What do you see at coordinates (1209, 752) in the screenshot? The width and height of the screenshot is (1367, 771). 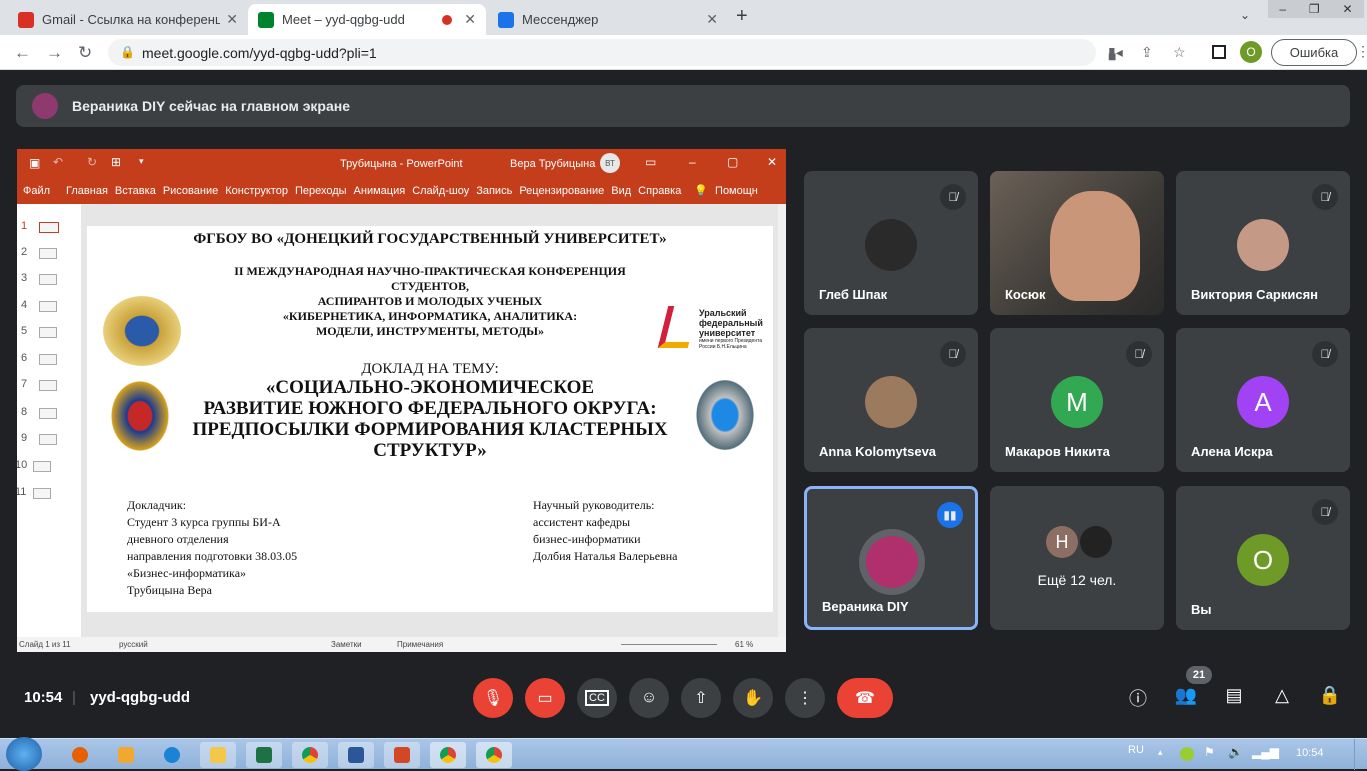 I see `tray-flag-icon: ⚑` at bounding box center [1209, 752].